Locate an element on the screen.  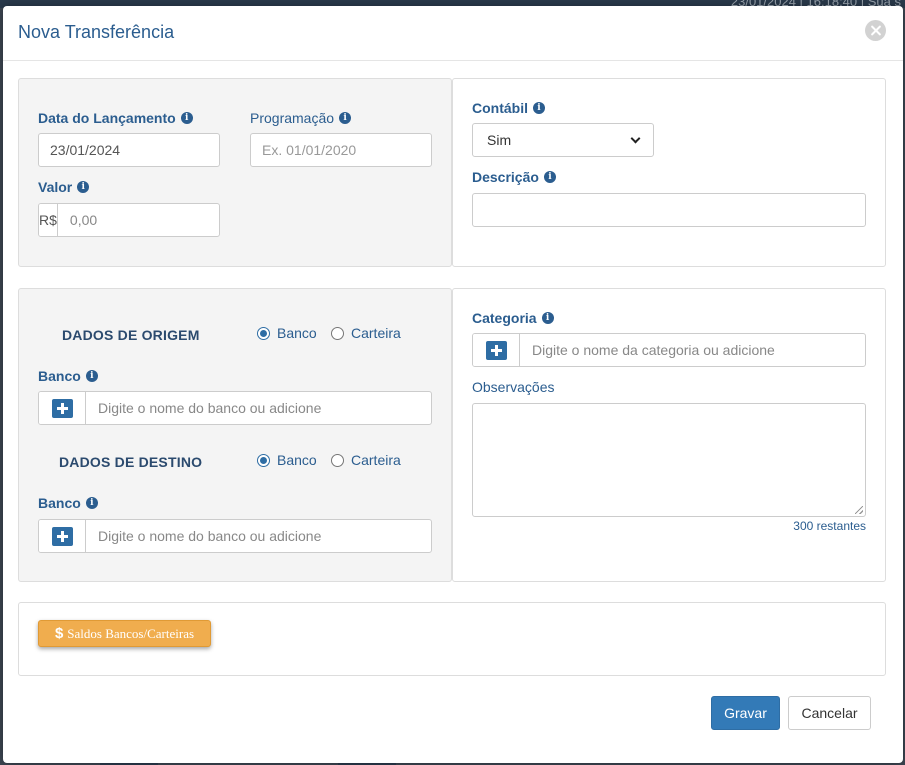
observacoes-label: Observações is located at coordinates (513, 387).